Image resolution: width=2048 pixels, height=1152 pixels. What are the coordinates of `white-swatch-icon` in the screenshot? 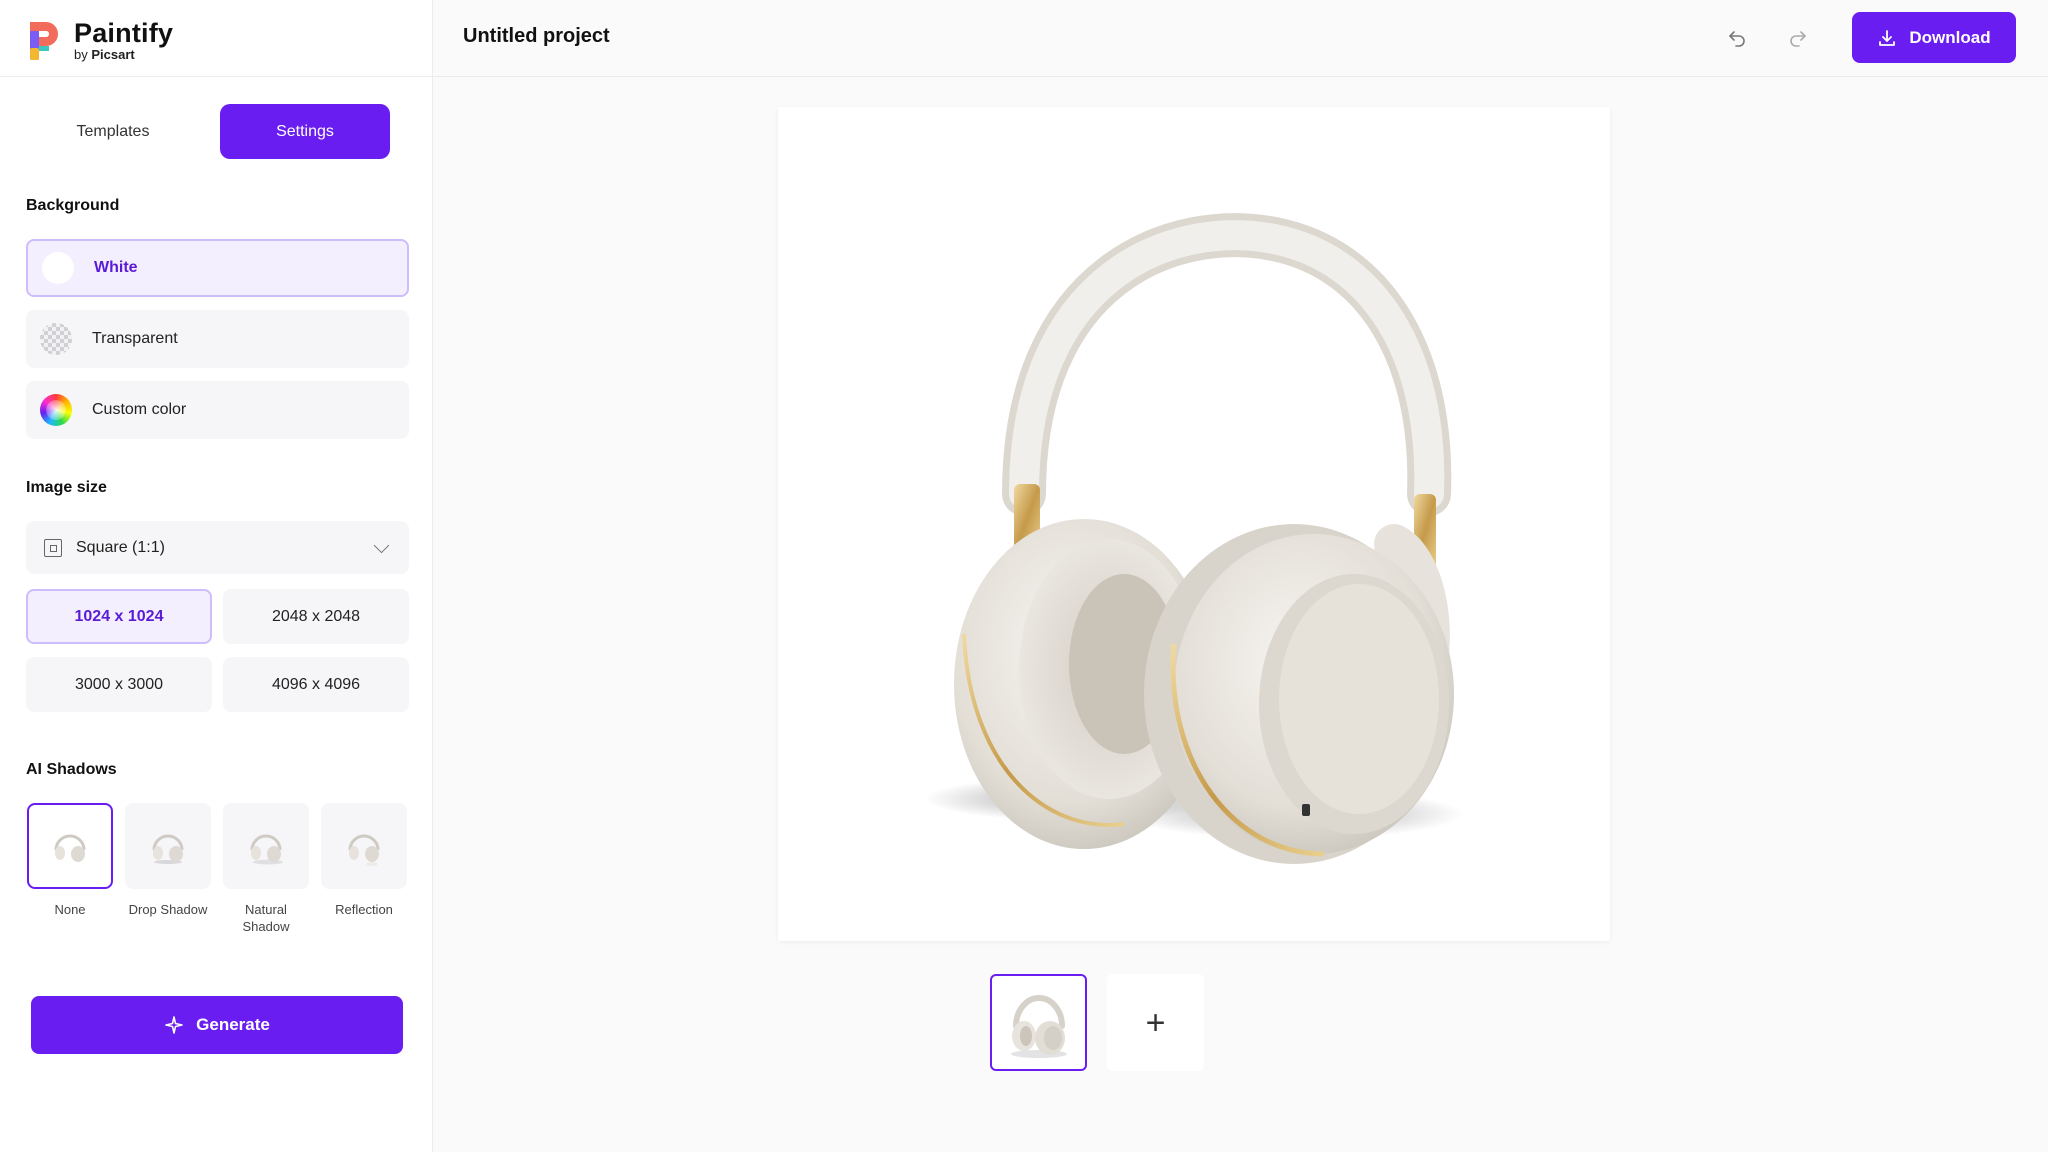 It's located at (58, 268).